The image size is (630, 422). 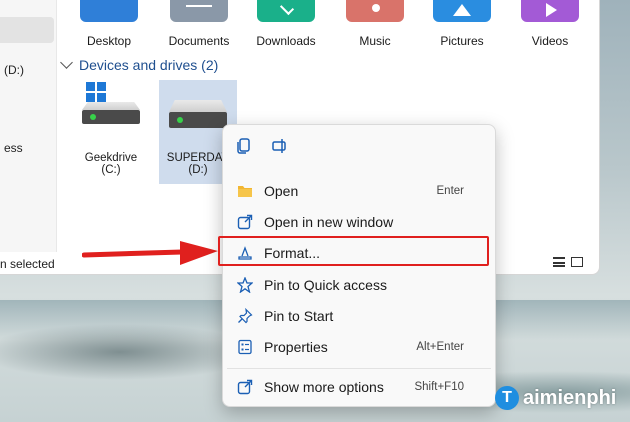 What do you see at coordinates (568, 262) in the screenshot?
I see `view-toggle` at bounding box center [568, 262].